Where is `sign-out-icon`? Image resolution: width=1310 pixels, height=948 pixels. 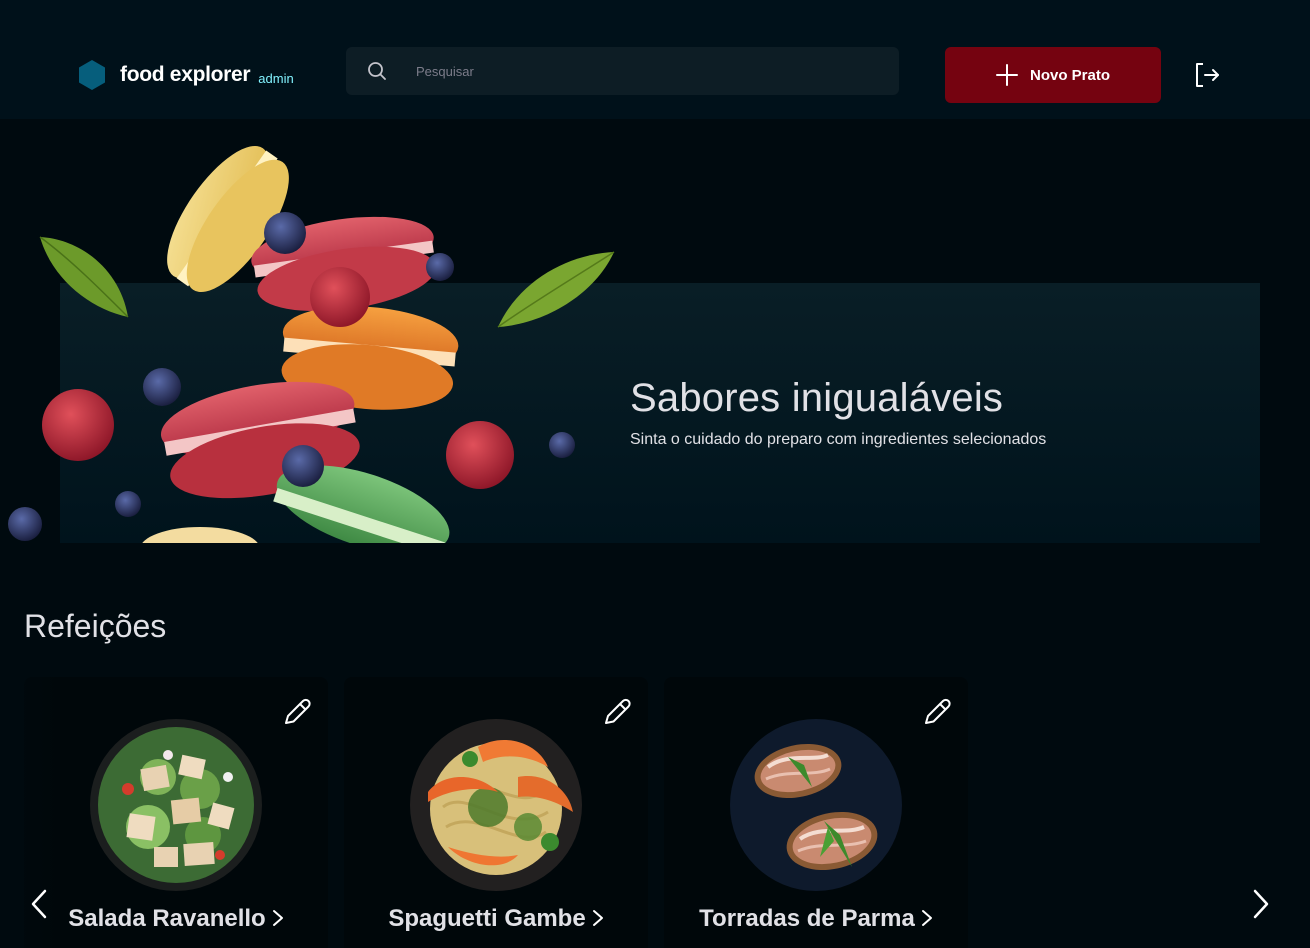
sign-out-icon is located at coordinates (1207, 75).